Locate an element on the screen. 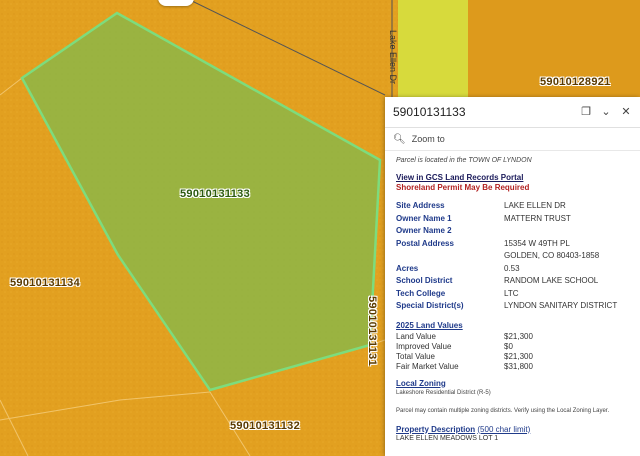 Image resolution: width=640 pixels, height=456 pixels. value-amount: $0 is located at coordinates (508, 346).